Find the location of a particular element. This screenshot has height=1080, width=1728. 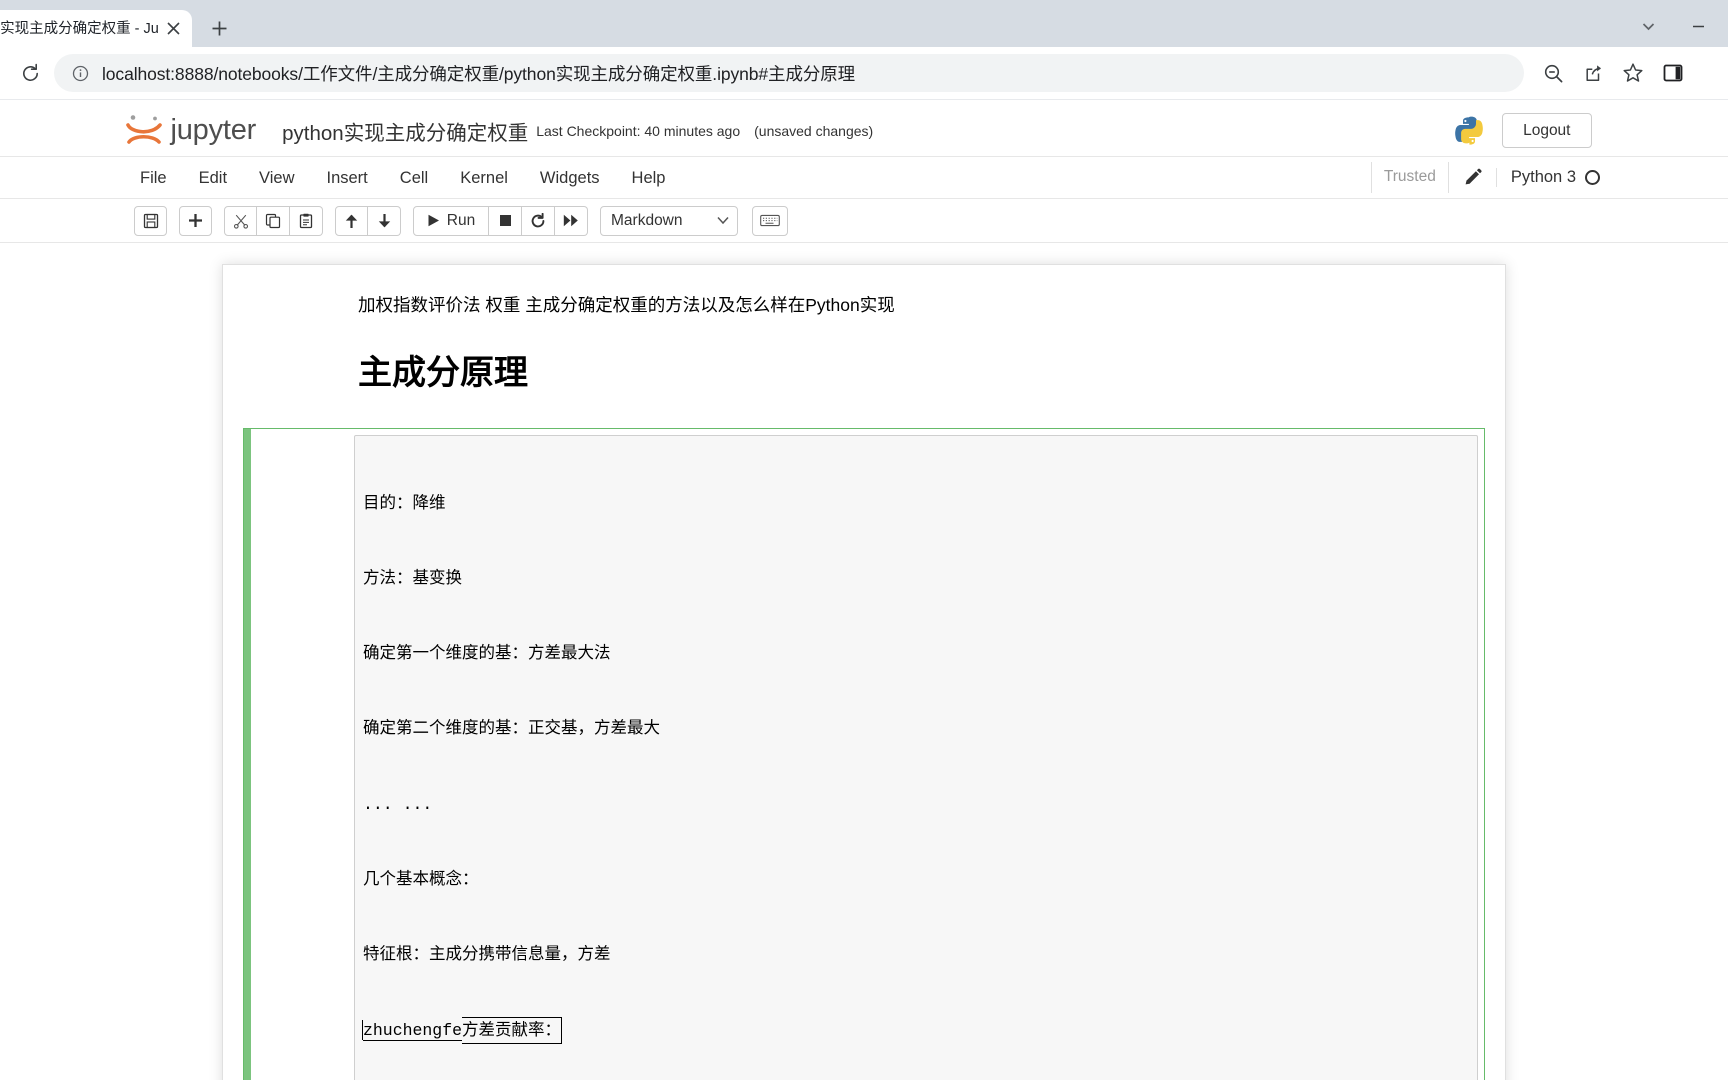

restart-c-icon is located at coordinates (538, 219).